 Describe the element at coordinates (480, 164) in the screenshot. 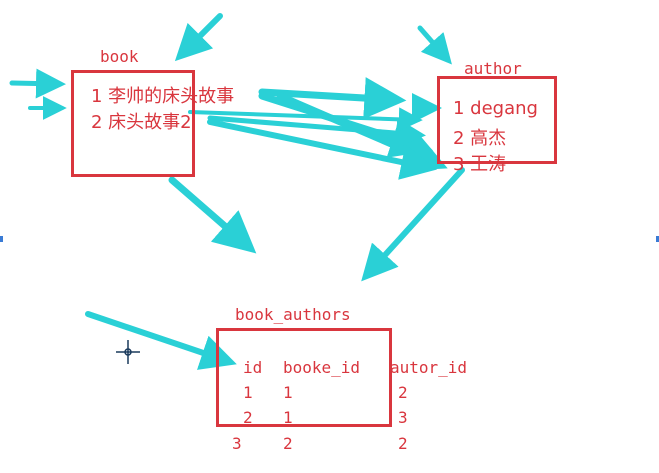

I see `author-row-3: 3 王涛` at that location.